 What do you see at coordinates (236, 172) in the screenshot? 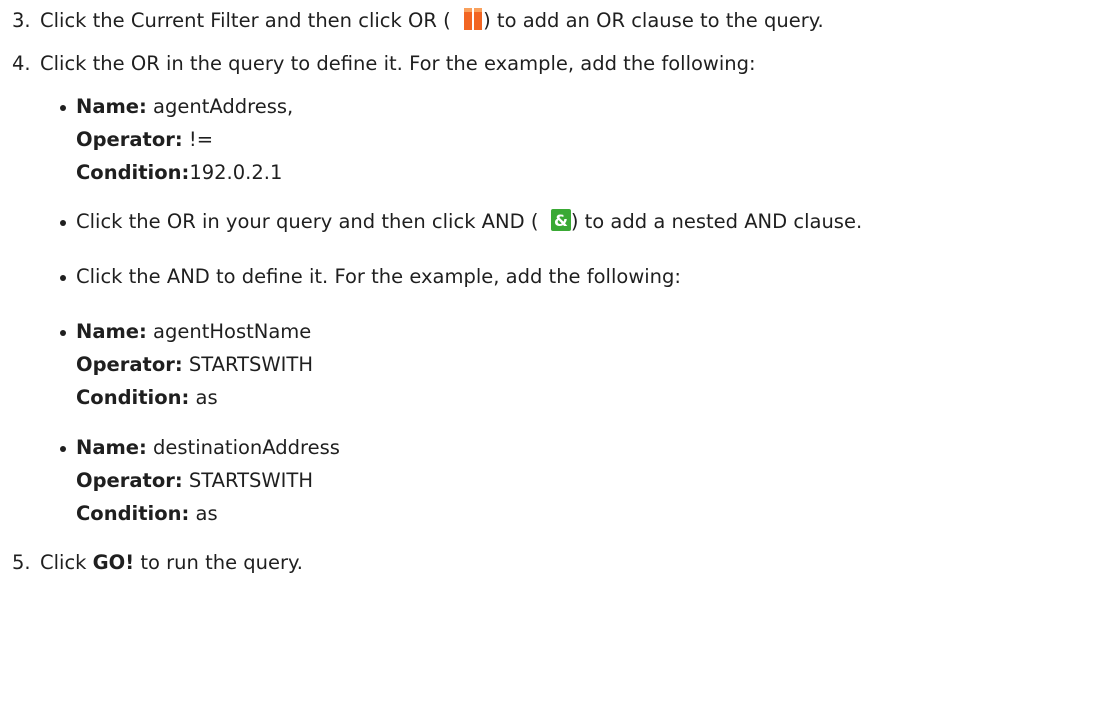
I see `condition-value: 192.0.2.1` at bounding box center [236, 172].